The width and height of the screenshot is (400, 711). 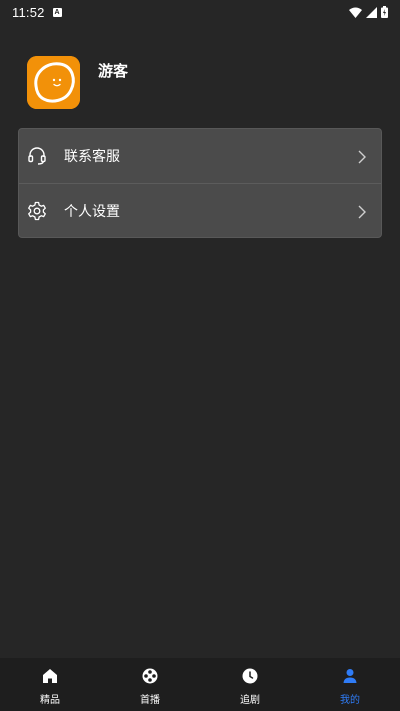 What do you see at coordinates (350, 700) in the screenshot?
I see `nav-label: 我的` at bounding box center [350, 700].